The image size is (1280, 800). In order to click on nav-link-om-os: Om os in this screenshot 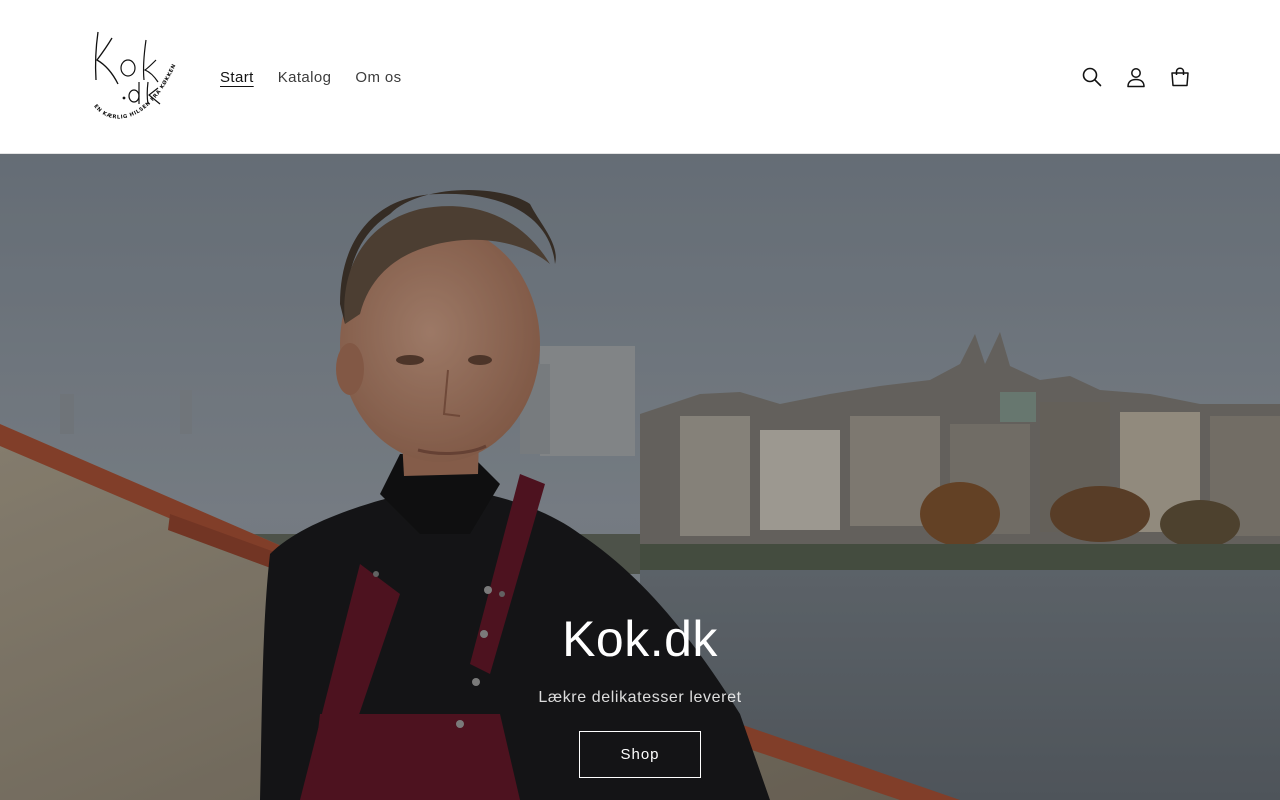, I will do `click(378, 77)`.